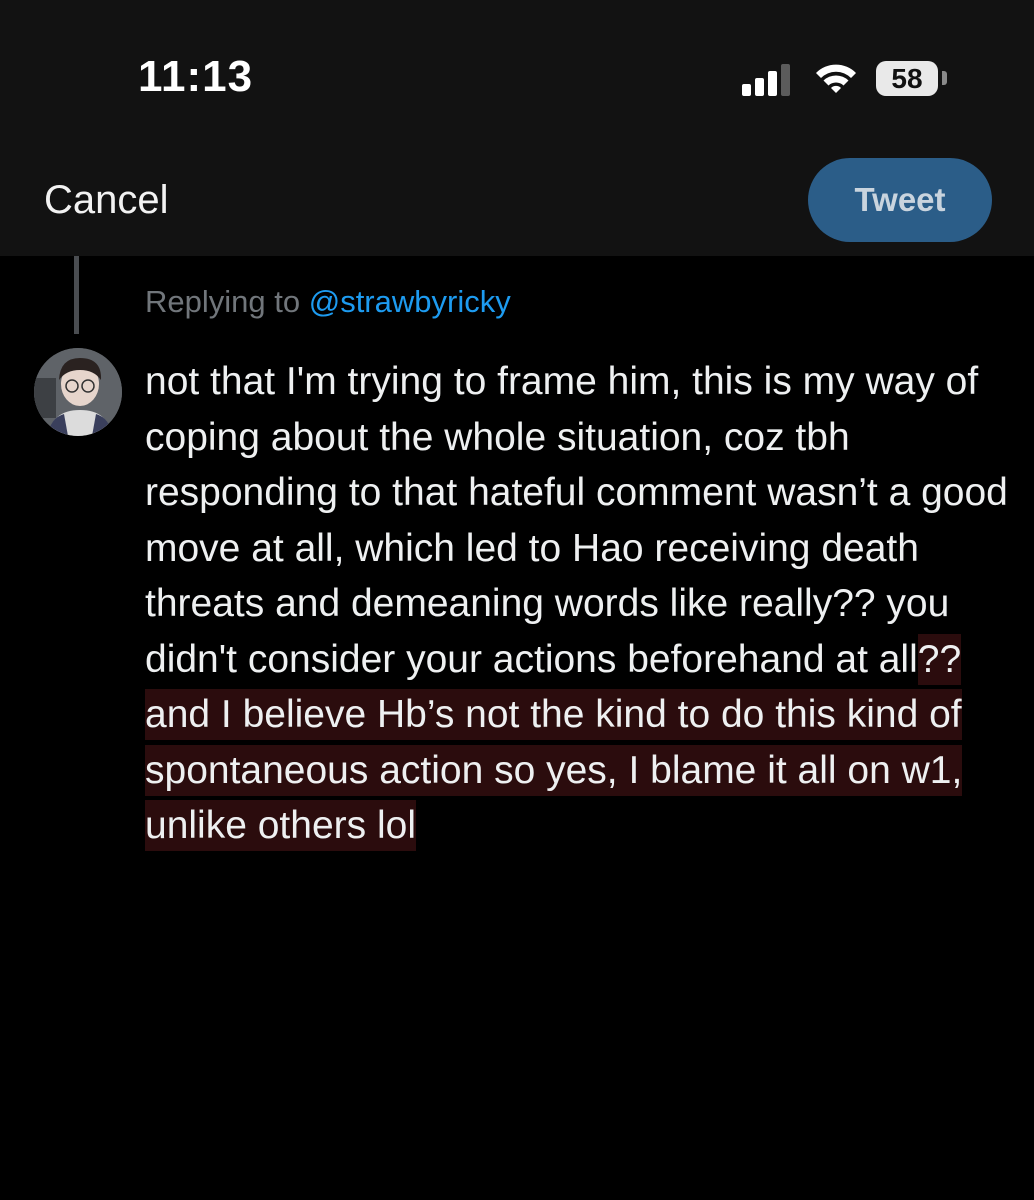 This screenshot has height=1200, width=1034. I want to click on status-time: 11:13, so click(196, 76).